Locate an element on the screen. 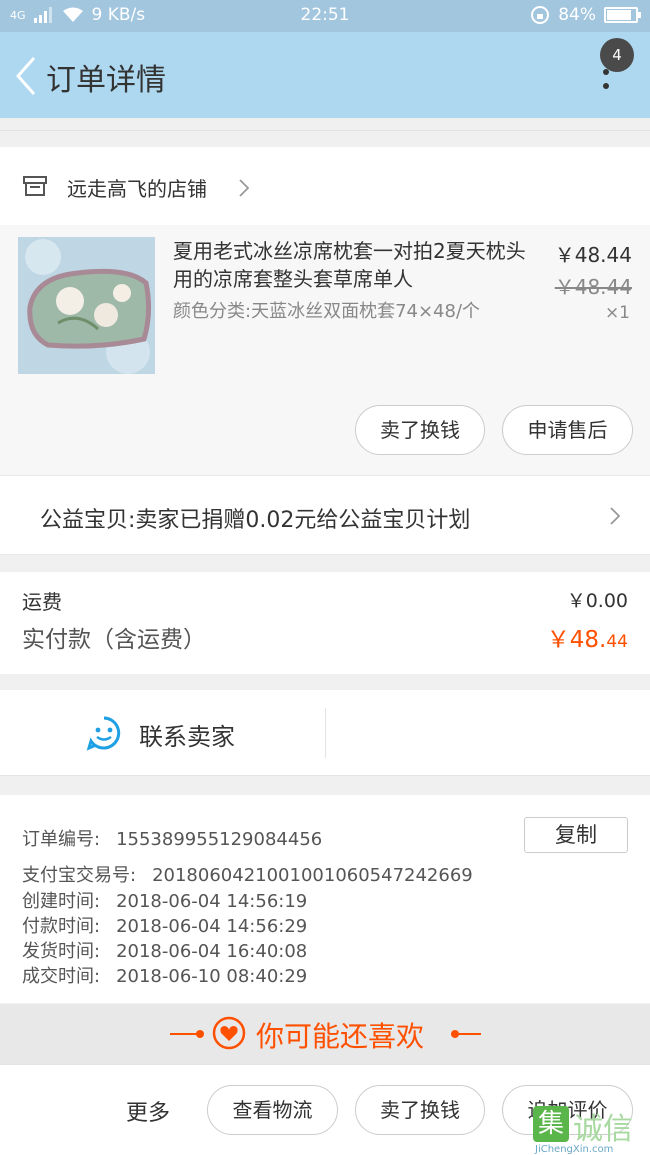  shop-row: 远走高飞的店铺 is located at coordinates (325, 186).